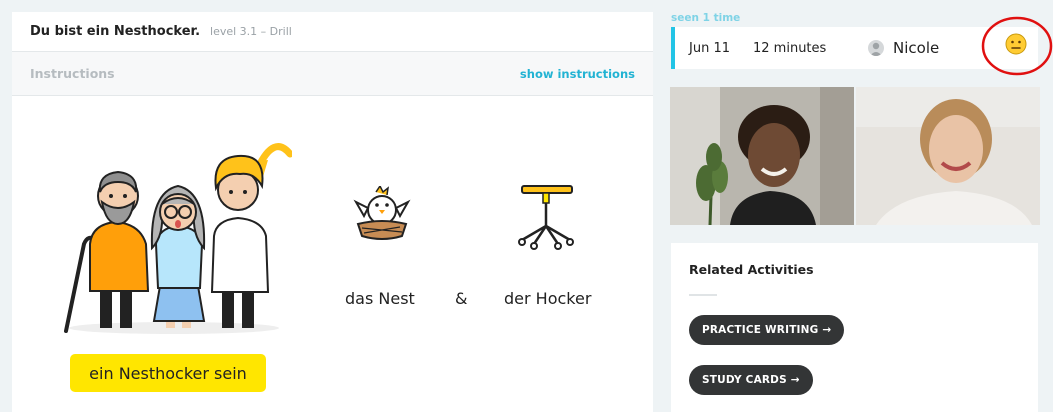 The width and height of the screenshot is (1053, 412). I want to click on divider, so click(703, 295).